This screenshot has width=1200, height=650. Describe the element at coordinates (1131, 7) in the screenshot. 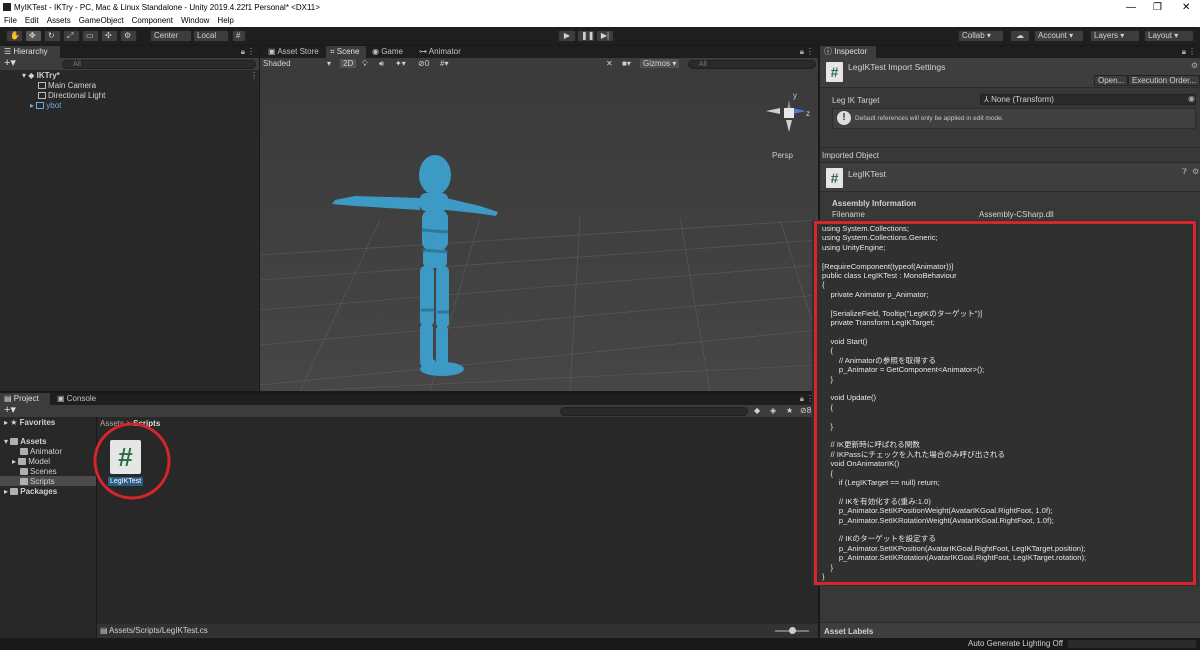

I see `minimize-icon: —` at that location.